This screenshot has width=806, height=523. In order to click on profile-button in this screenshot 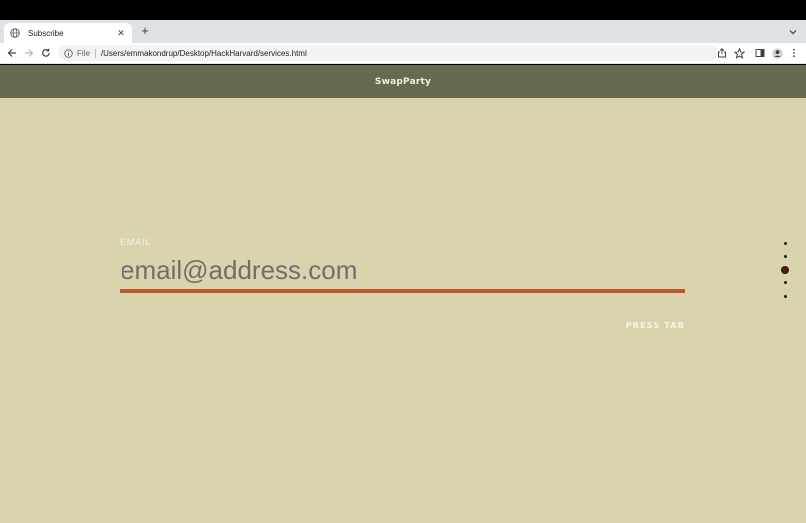, I will do `click(777, 53)`.